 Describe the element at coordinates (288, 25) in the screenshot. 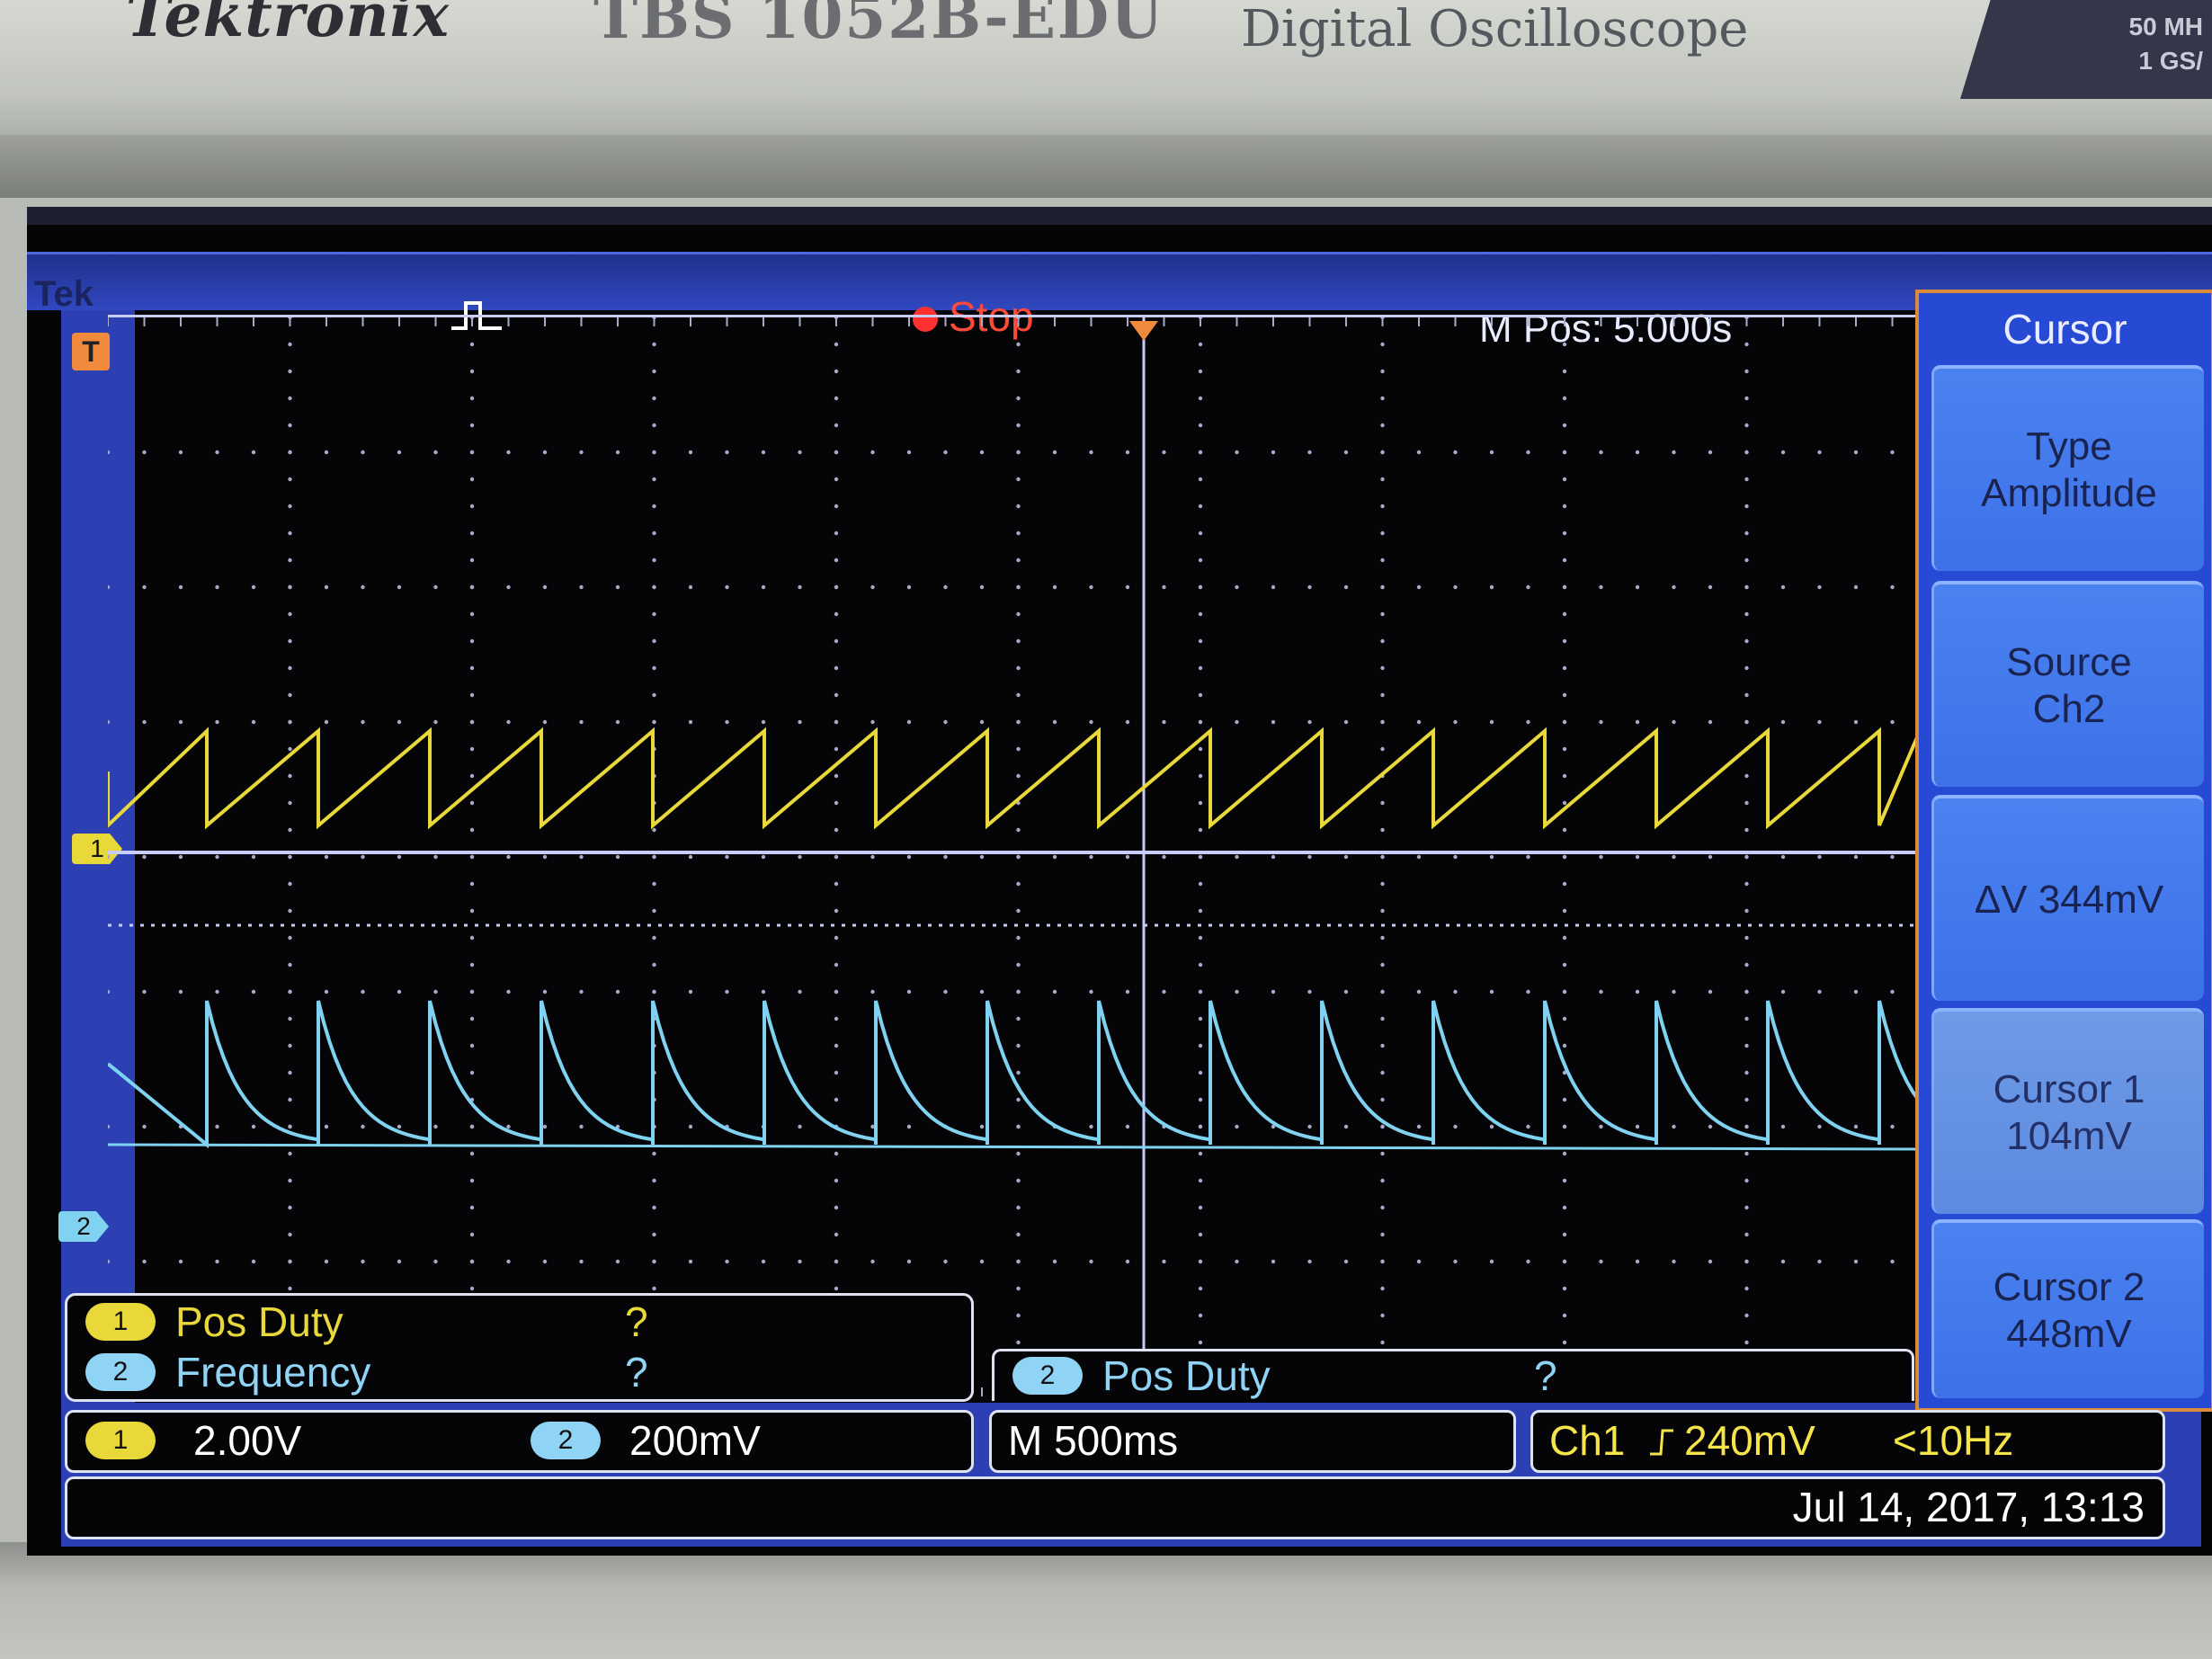

I see `brand-logo: Tektronix` at that location.